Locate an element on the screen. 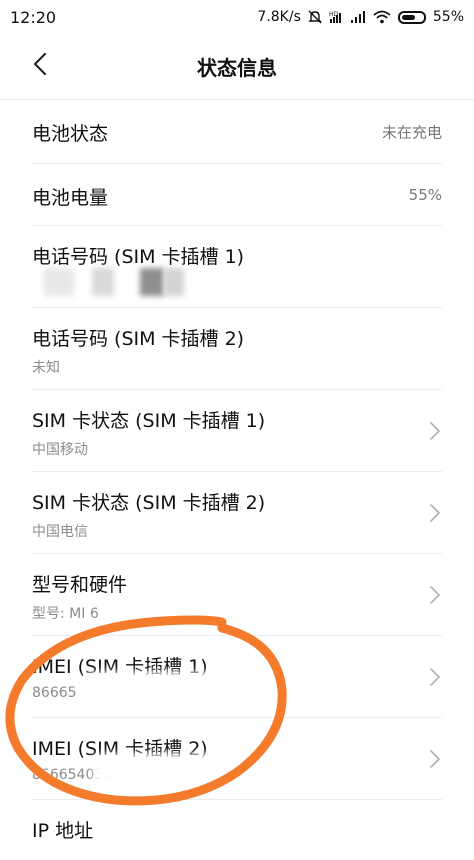 The image size is (474, 860). imei-sim1-row: IMEI (SIM 卡插槽 1) 86665 is located at coordinates (237, 677).